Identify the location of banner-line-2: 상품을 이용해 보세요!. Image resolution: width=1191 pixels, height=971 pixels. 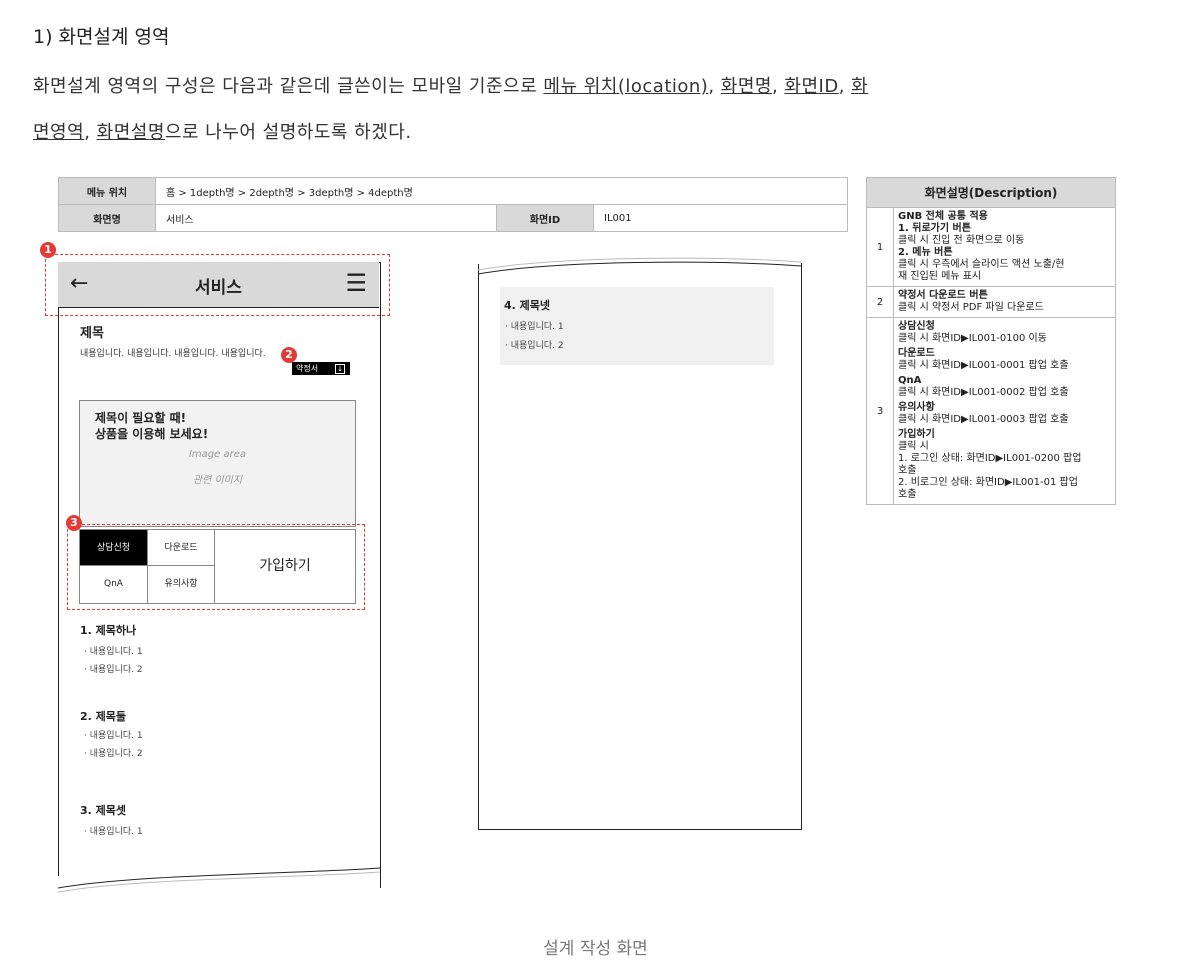
(152, 434).